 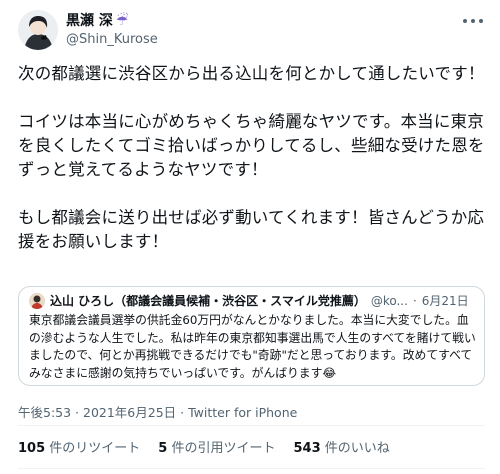 I want to click on tweet-paragraph: 次の都議選に渋谷区から出る込山を何とかして通したいです！, so click(x=251, y=73).